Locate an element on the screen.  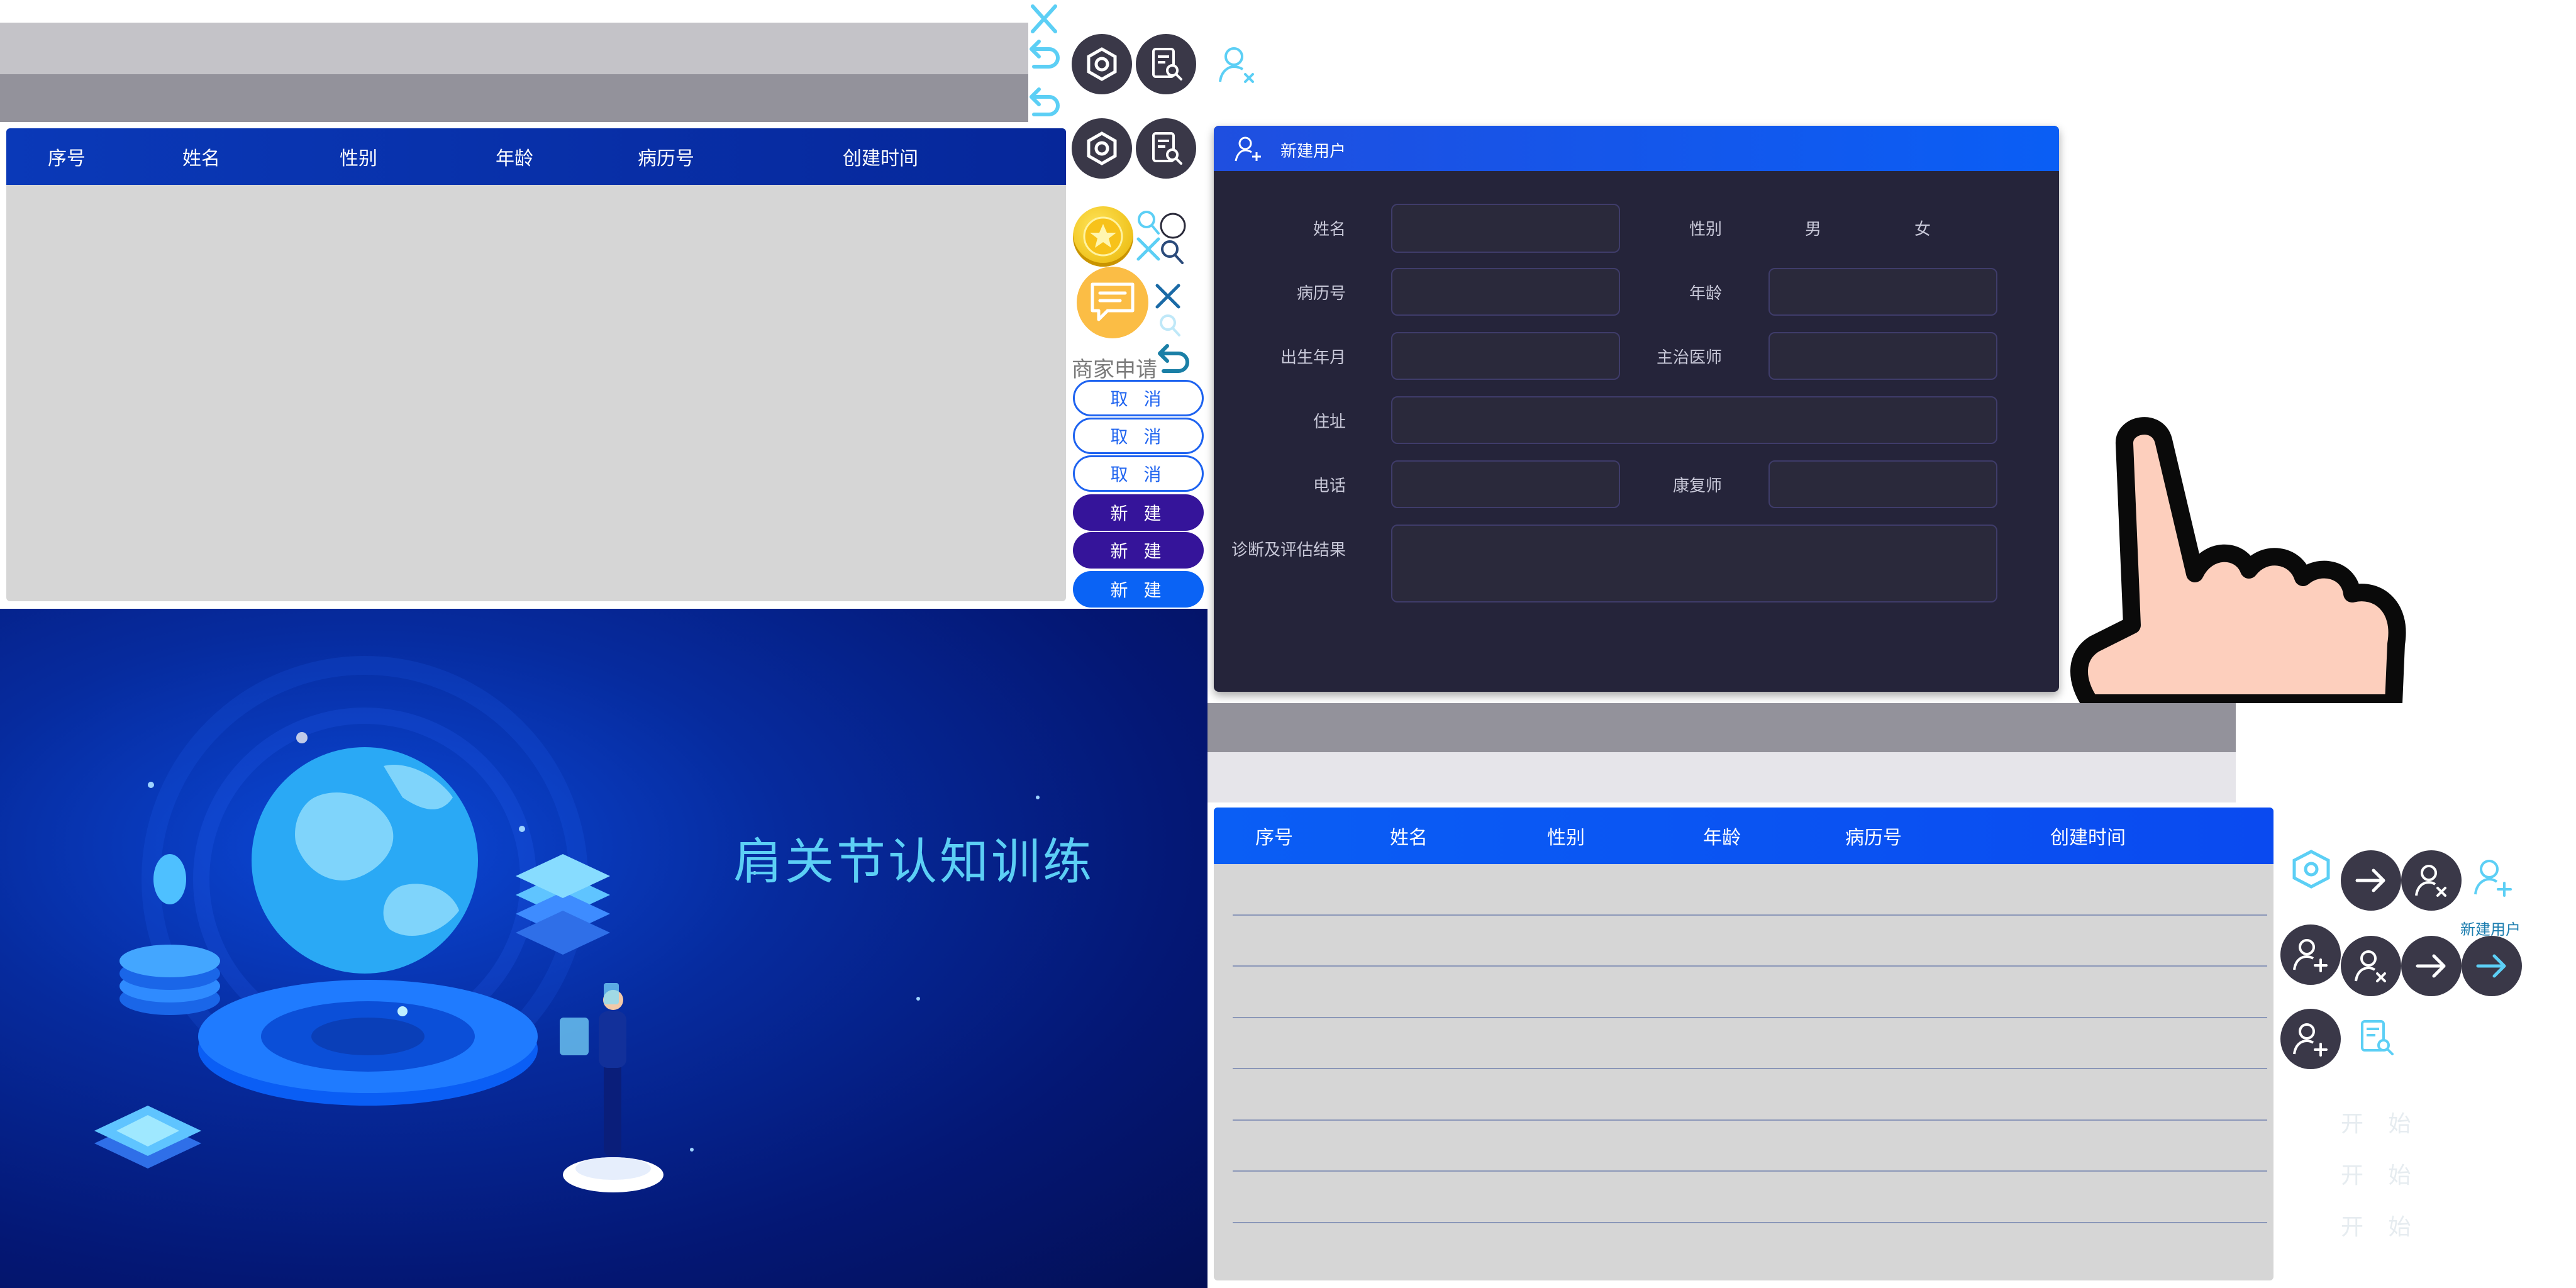
record-label: 病历号 is located at coordinates (1321, 293).